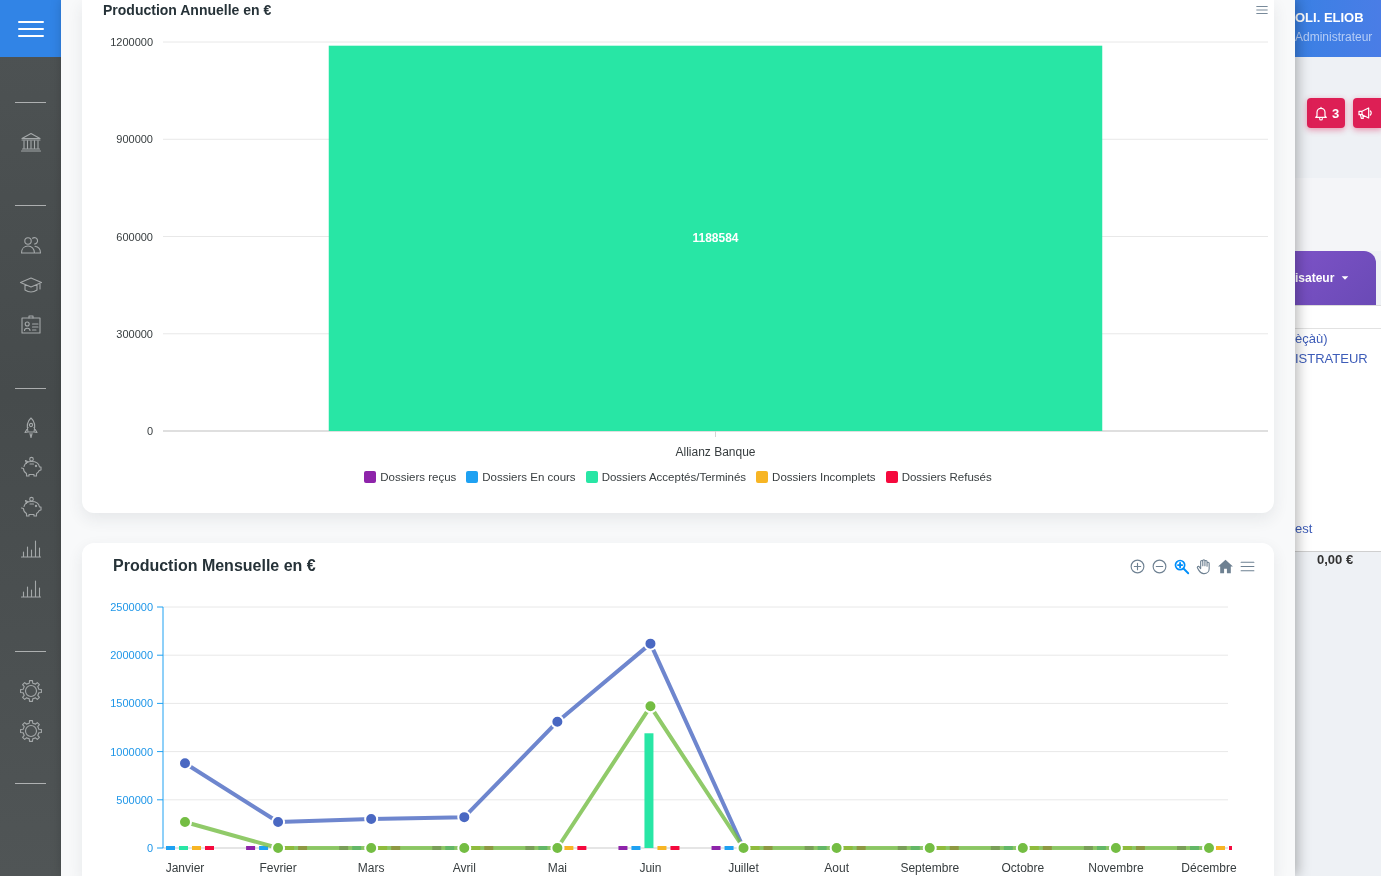  I want to click on axis-label: Octobre, so click(1023, 868).